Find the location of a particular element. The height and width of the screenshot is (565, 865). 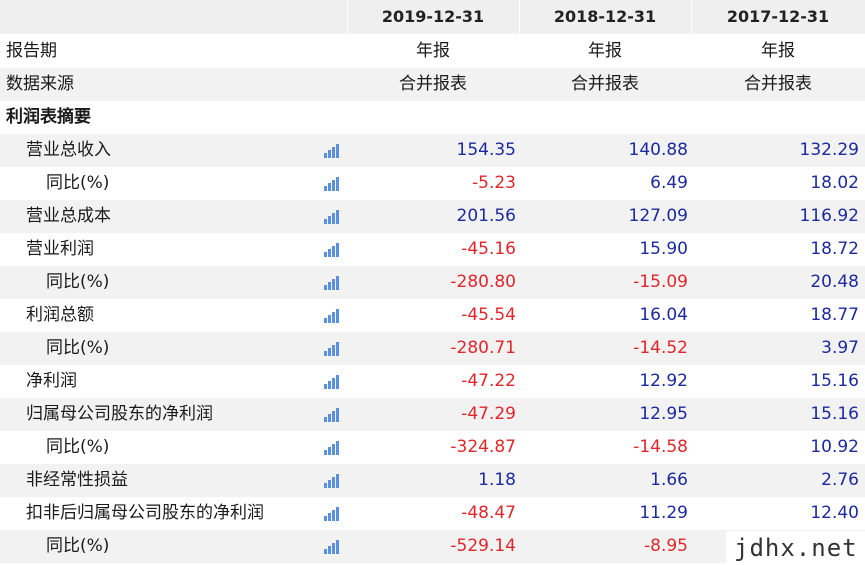

table-row: 同比(%) -280.71 -14.52 3.97 is located at coordinates (432, 348).